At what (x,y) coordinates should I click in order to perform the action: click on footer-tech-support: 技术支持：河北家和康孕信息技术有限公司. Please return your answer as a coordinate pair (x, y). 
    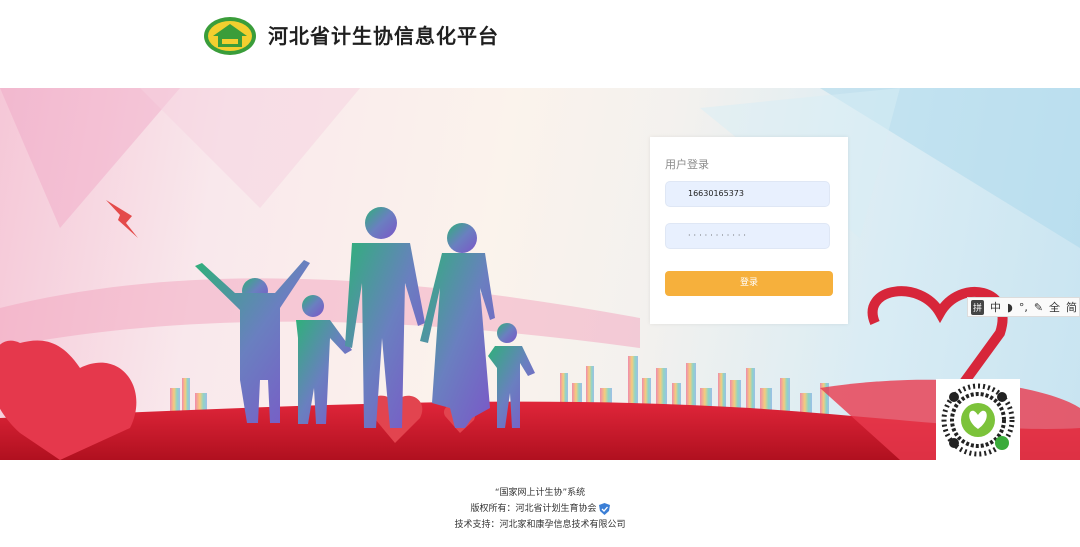
    Looking at the image, I should click on (540, 525).